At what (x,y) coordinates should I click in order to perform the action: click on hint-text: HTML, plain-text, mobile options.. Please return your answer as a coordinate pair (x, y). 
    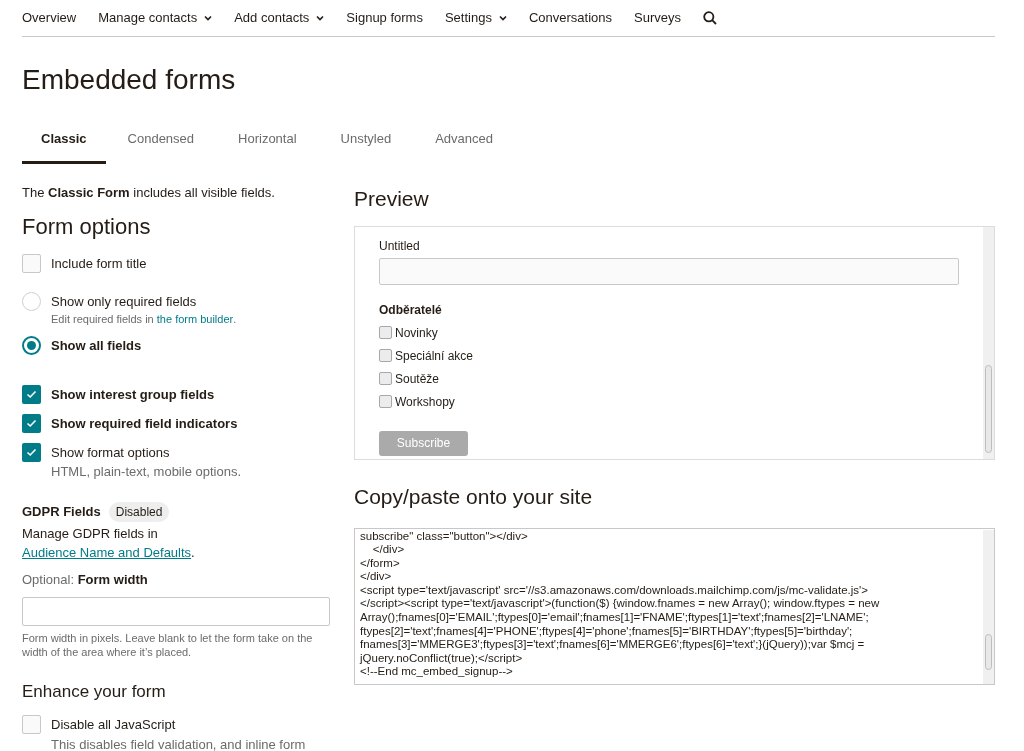
    Looking at the image, I should click on (146, 471).